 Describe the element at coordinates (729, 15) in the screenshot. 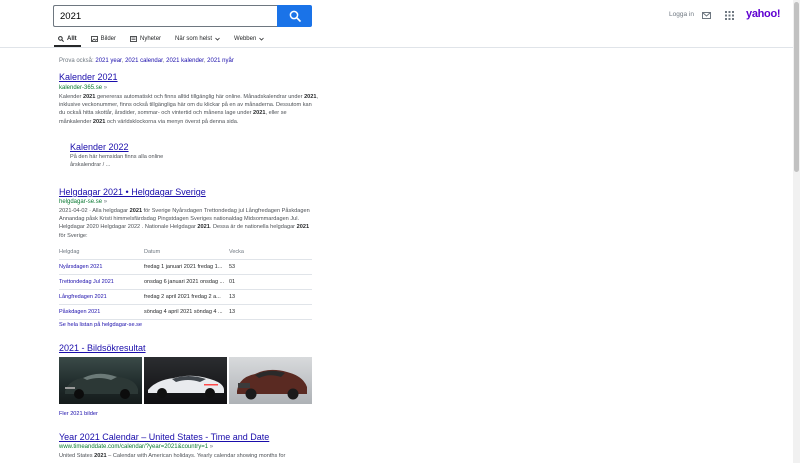

I see `apps-grid-icon` at that location.